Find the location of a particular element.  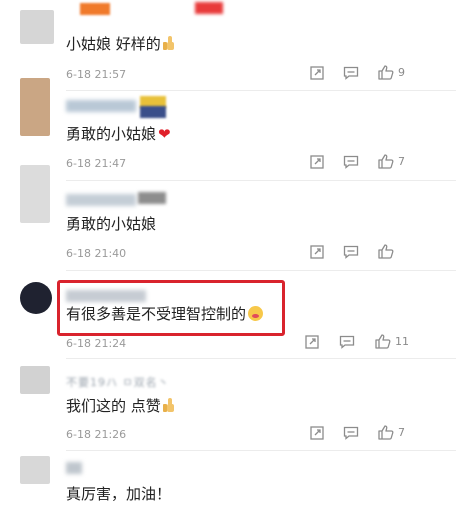

comment-text: 我们这的 点赞 is located at coordinates (120, 406).